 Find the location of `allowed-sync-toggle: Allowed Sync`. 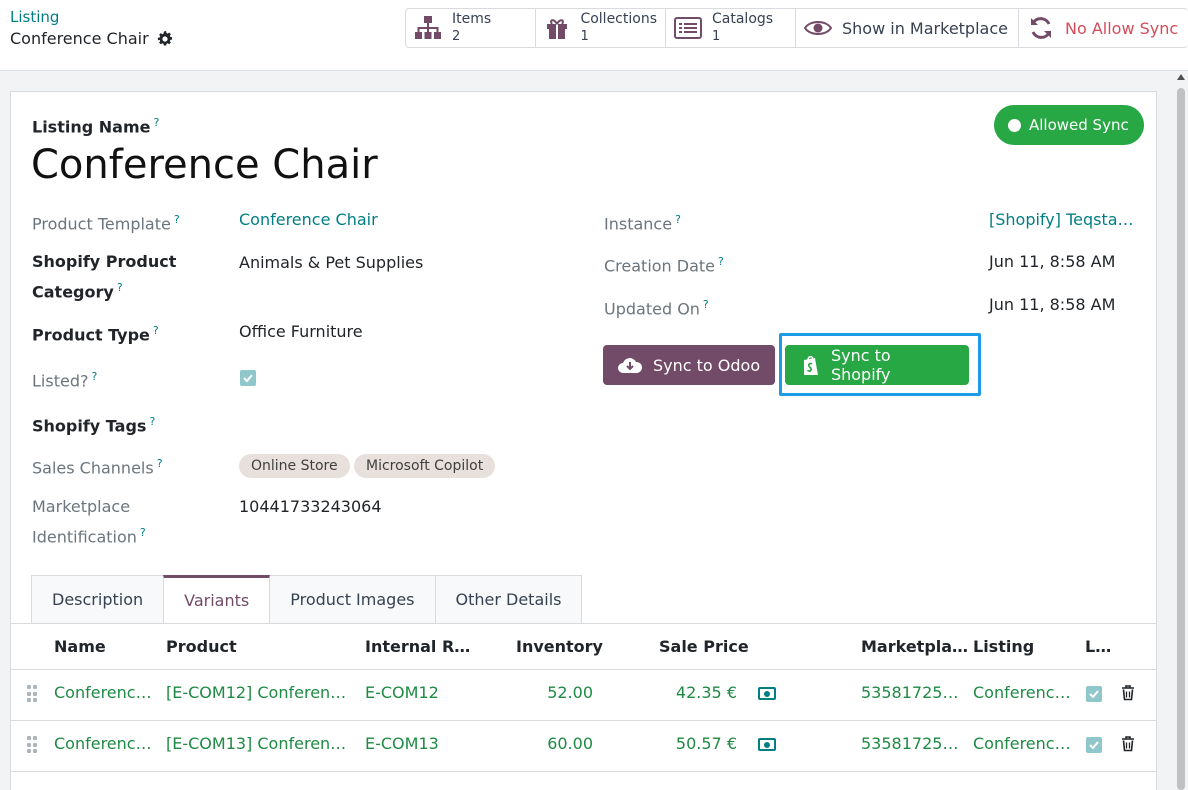

allowed-sync-toggle: Allowed Sync is located at coordinates (1069, 125).